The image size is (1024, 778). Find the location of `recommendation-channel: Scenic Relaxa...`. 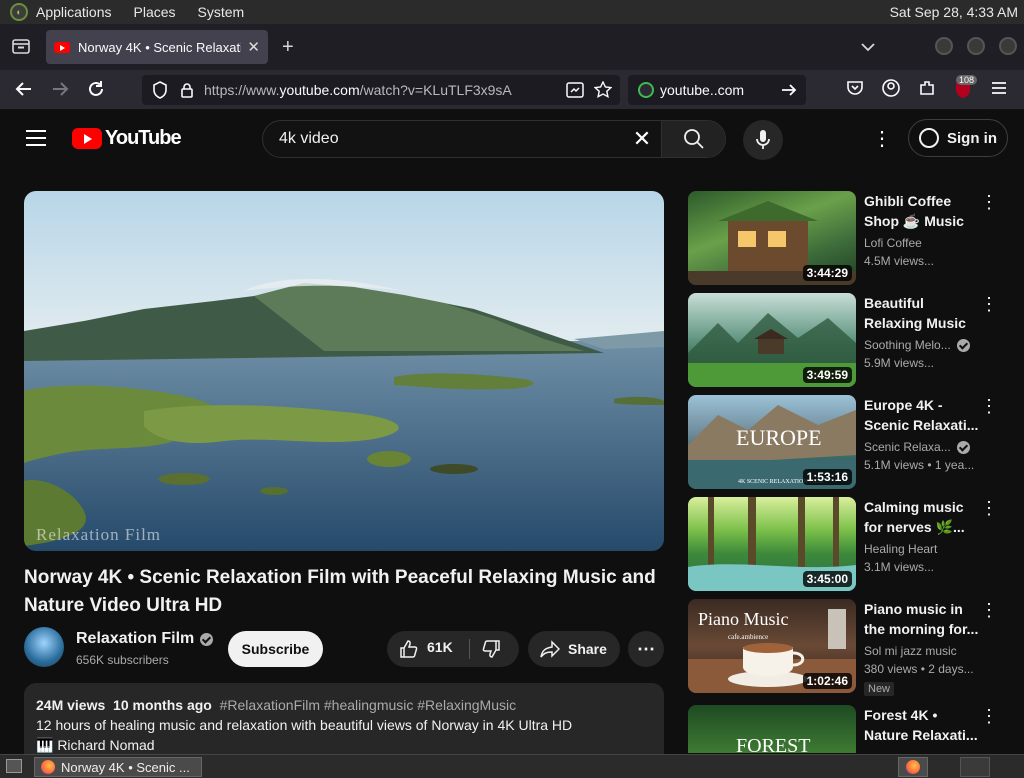

recommendation-channel: Scenic Relaxa... is located at coordinates (907, 447).